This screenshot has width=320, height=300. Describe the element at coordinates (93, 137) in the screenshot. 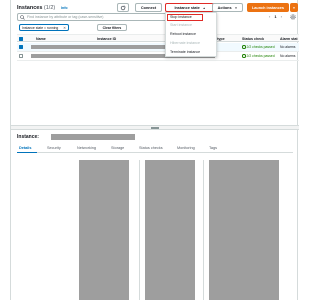

I see `redacted-instance-id` at that location.